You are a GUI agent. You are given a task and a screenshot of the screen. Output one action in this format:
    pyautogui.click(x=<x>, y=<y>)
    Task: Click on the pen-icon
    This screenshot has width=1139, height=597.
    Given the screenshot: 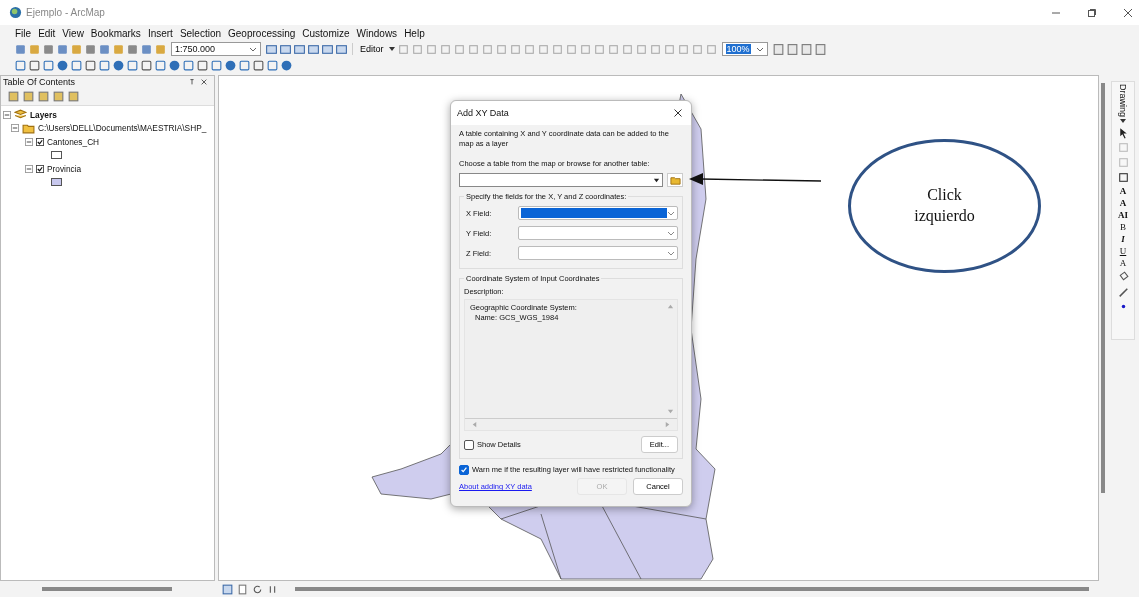 What is the action you would take?
    pyautogui.click(x=1123, y=291)
    